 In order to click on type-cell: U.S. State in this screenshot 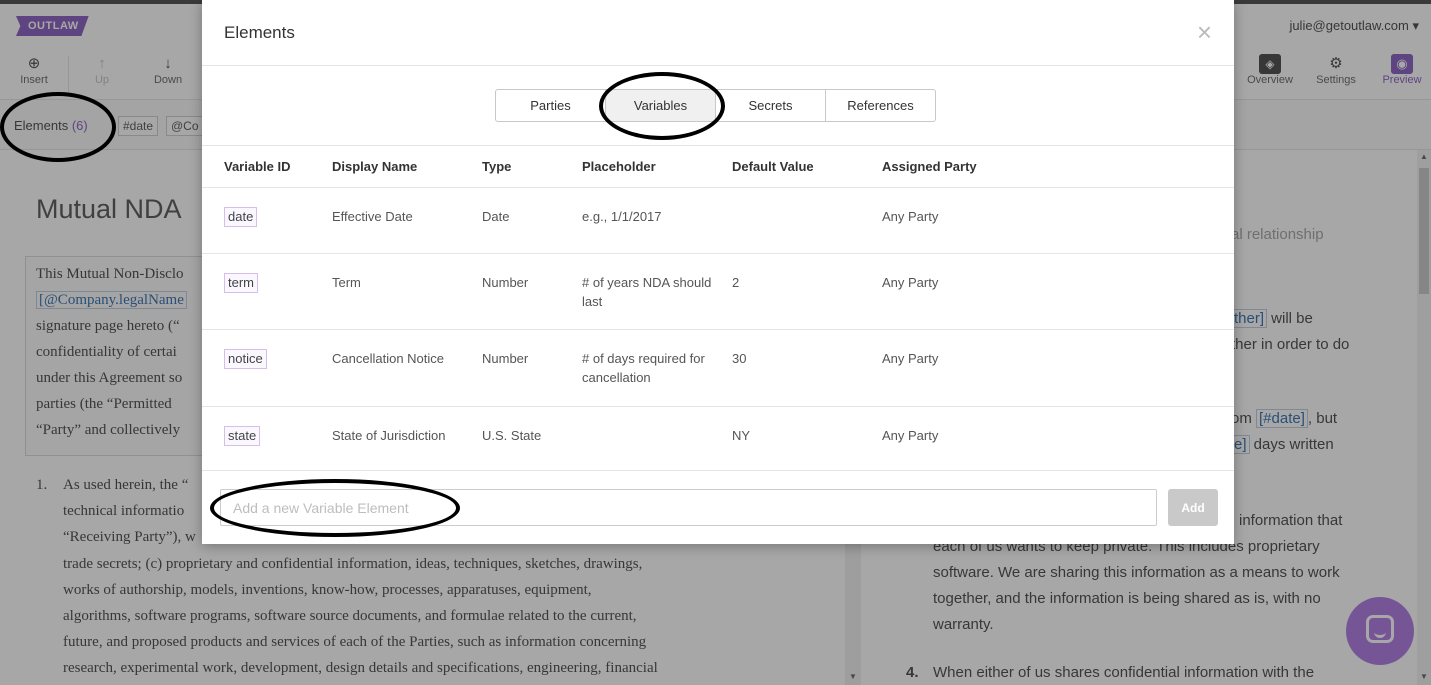, I will do `click(532, 438)`.